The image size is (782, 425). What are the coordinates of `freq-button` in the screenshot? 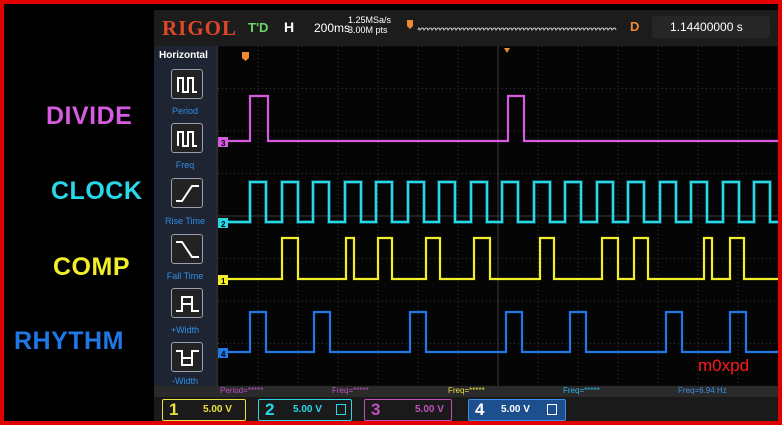 It's located at (187, 138).